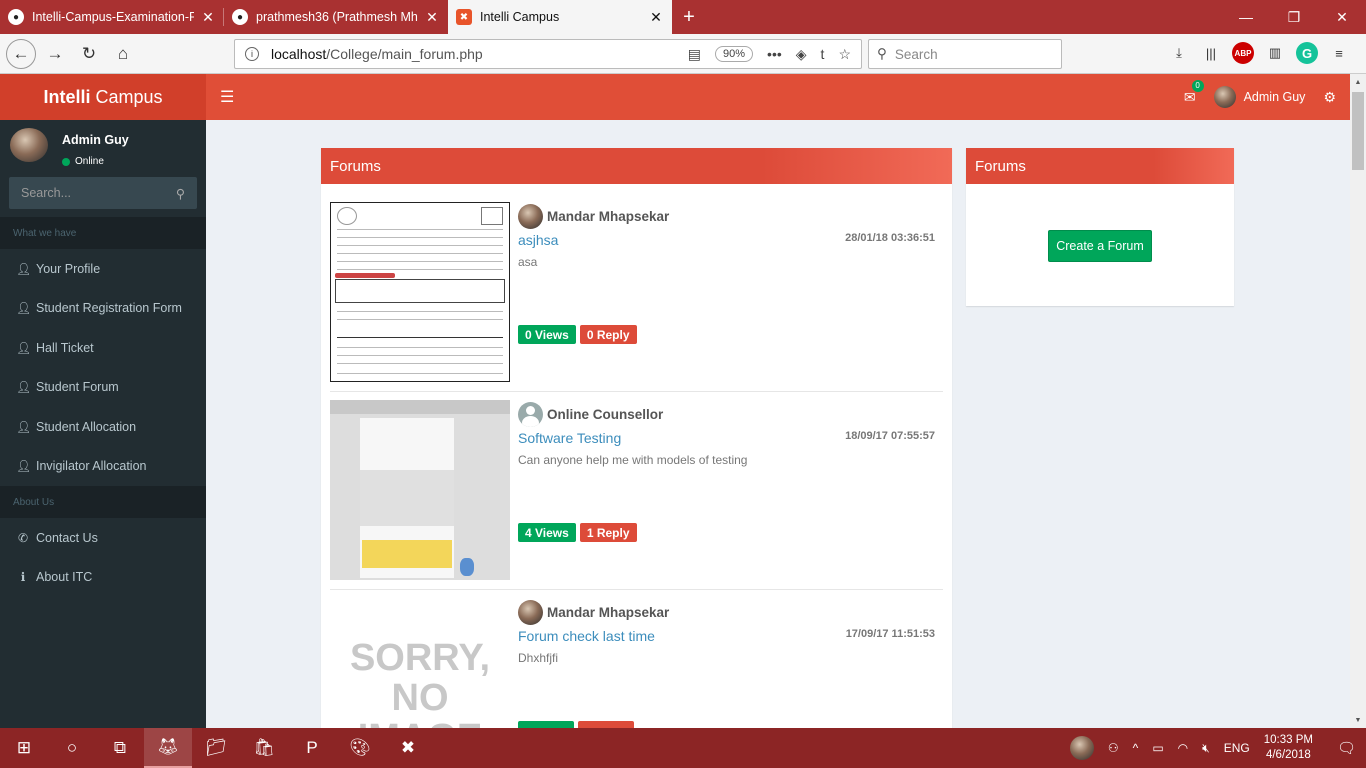 This screenshot has height=768, width=1366. Describe the element at coordinates (1346, 748) in the screenshot. I see `notifications-icon: 🗨︎` at that location.